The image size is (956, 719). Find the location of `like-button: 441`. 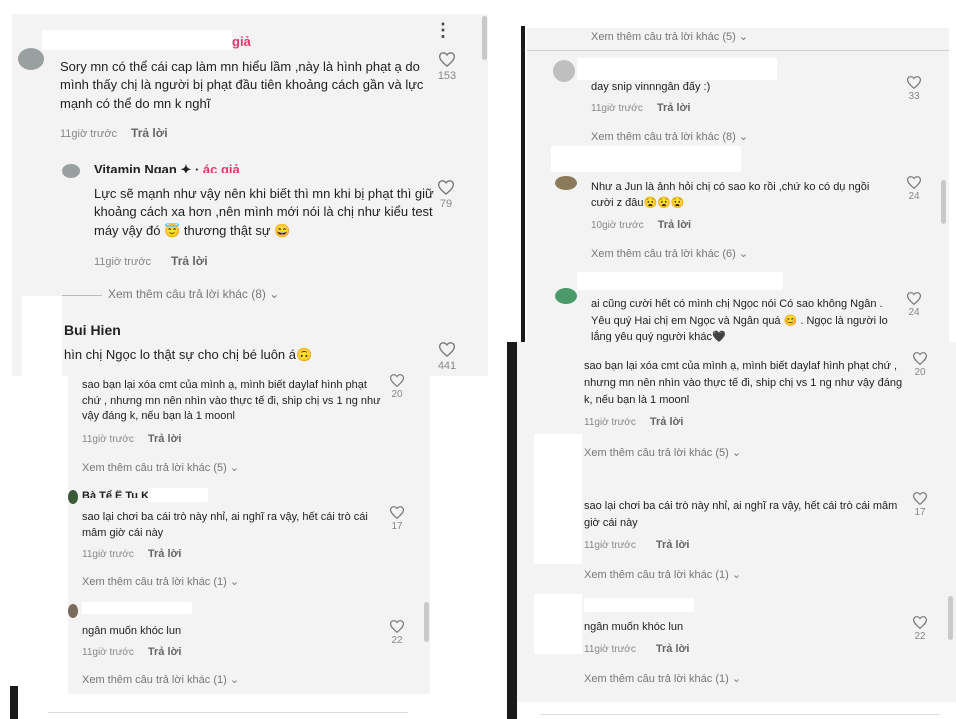

like-button: 441 is located at coordinates (447, 357).